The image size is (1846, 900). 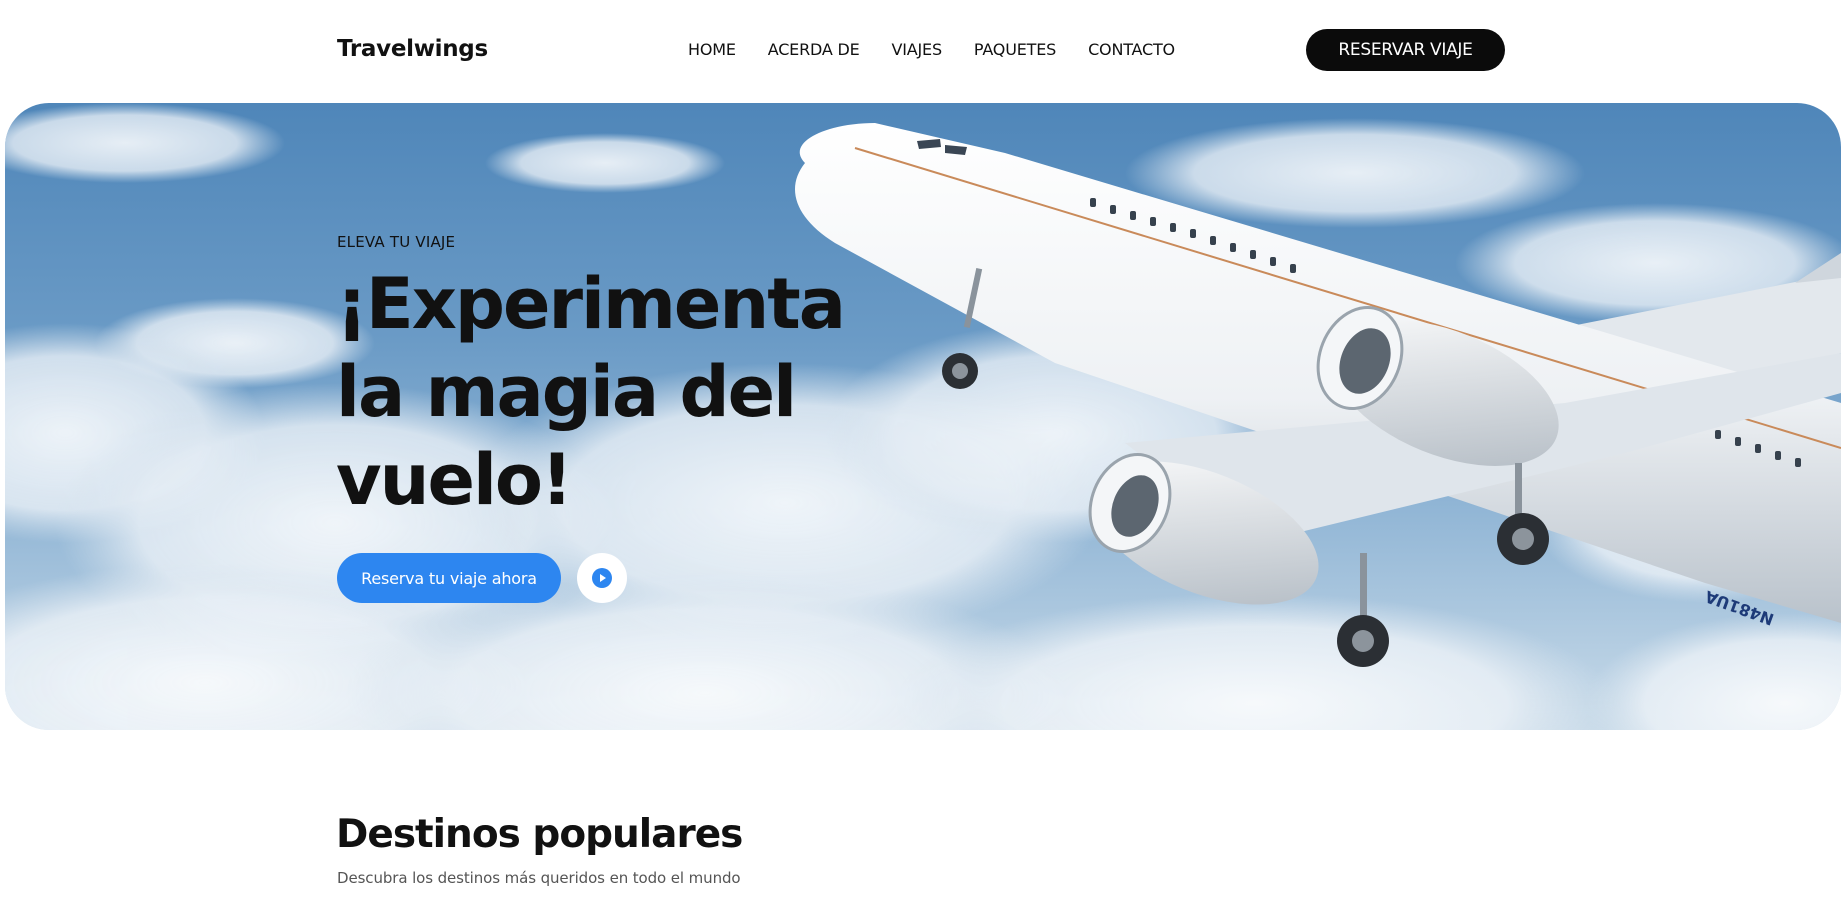 What do you see at coordinates (947, 49) in the screenshot?
I see `main-nav: HOME ACERDA DE VIAJES PAQUETES CONTACTO` at bounding box center [947, 49].